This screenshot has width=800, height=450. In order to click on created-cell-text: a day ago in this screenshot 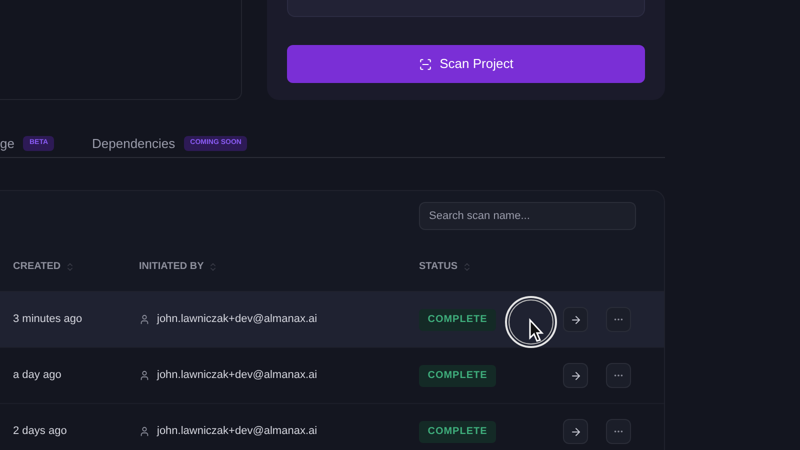, I will do `click(37, 376)`.